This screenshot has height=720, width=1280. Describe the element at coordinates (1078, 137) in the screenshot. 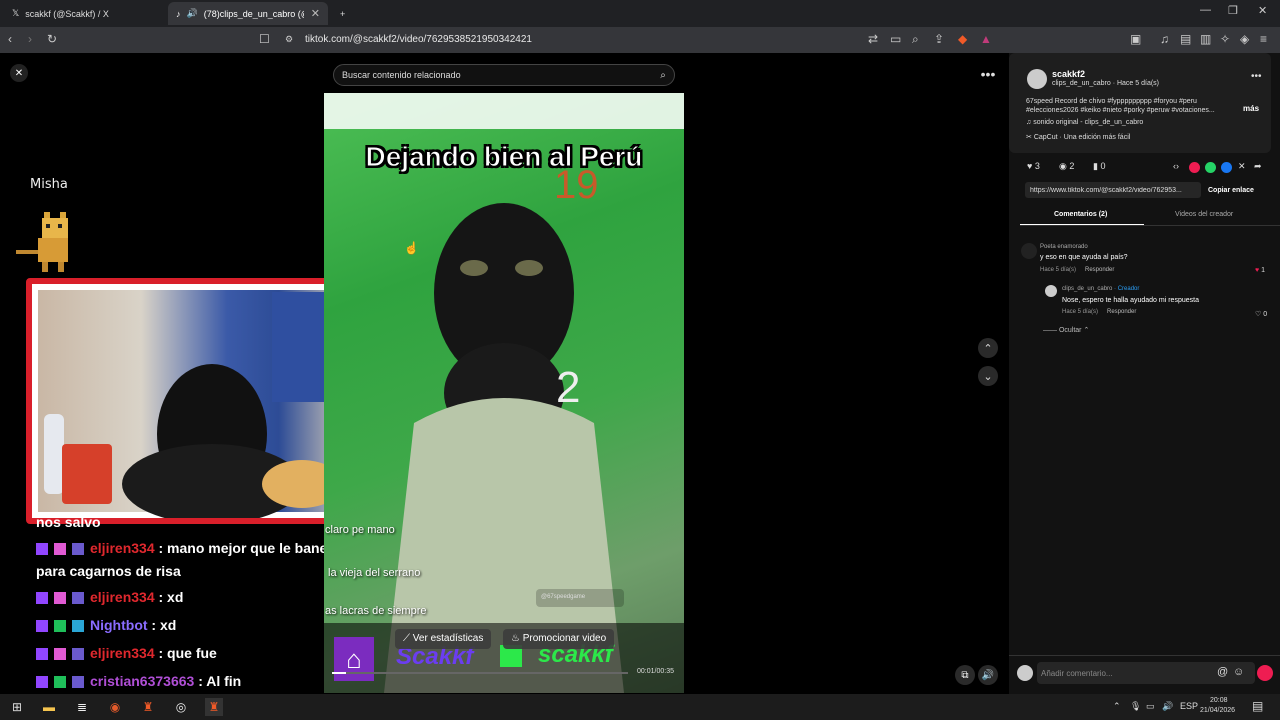

I see `capcut-row: ✂ CapCut · Una edición más fácil` at that location.